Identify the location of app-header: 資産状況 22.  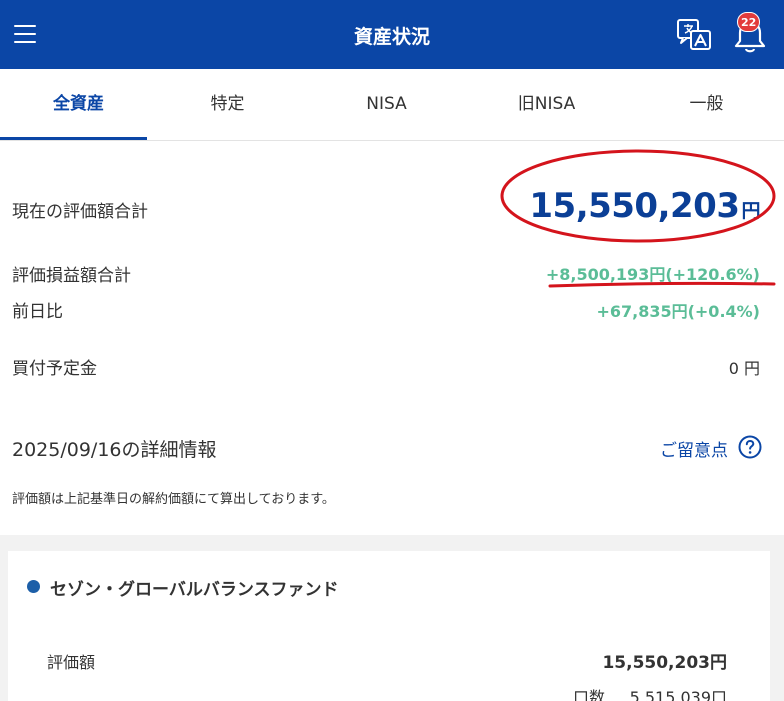
(392, 34).